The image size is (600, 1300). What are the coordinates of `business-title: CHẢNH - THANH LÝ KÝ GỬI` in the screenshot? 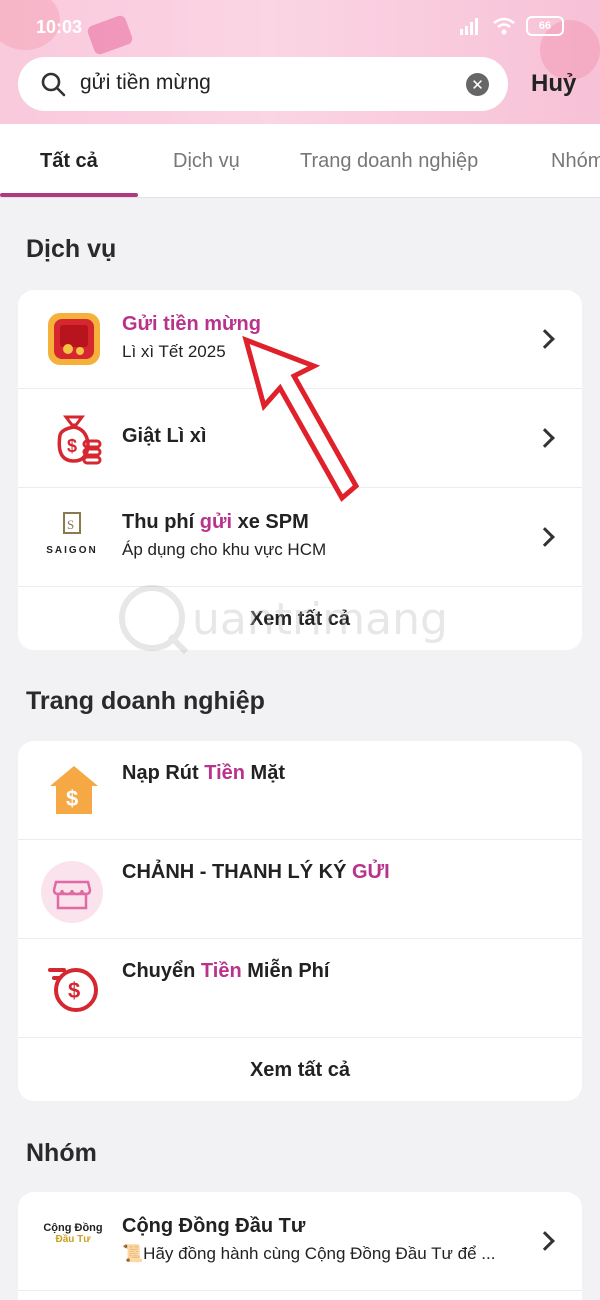 It's located at (256, 872).